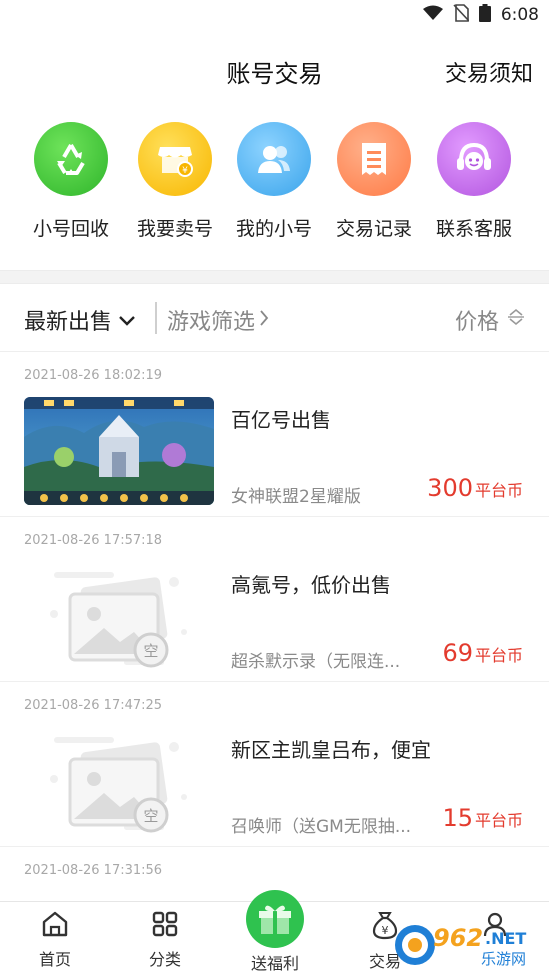  I want to click on watermark-logo: 962 .NET 乐游网, so click(468, 945).